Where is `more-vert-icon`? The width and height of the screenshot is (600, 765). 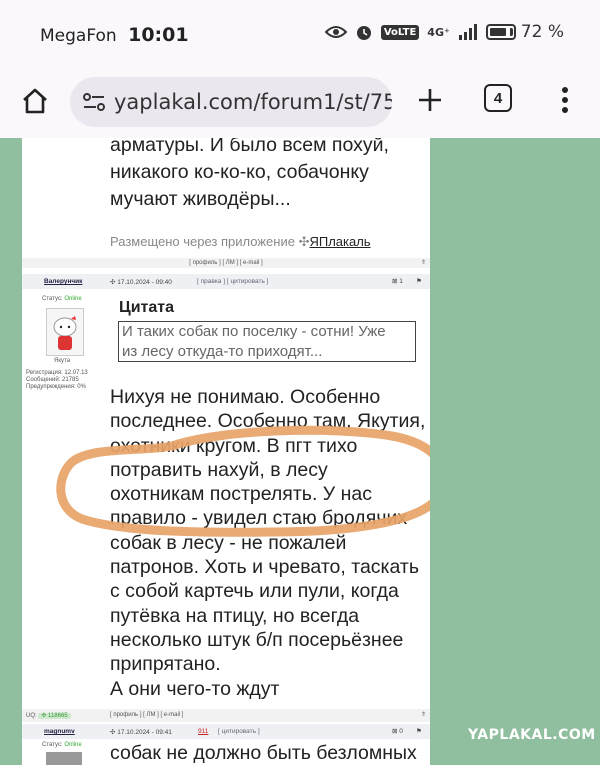 more-vert-icon is located at coordinates (565, 100).